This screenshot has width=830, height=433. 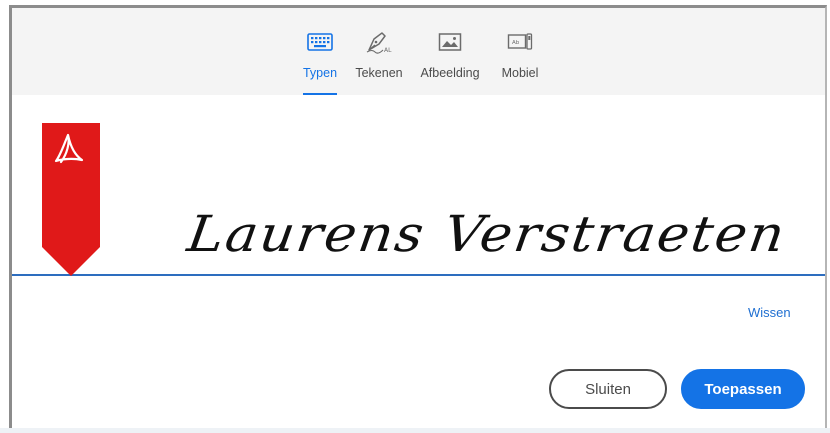 What do you see at coordinates (379, 73) in the screenshot?
I see `tab-label: Tekenen` at bounding box center [379, 73].